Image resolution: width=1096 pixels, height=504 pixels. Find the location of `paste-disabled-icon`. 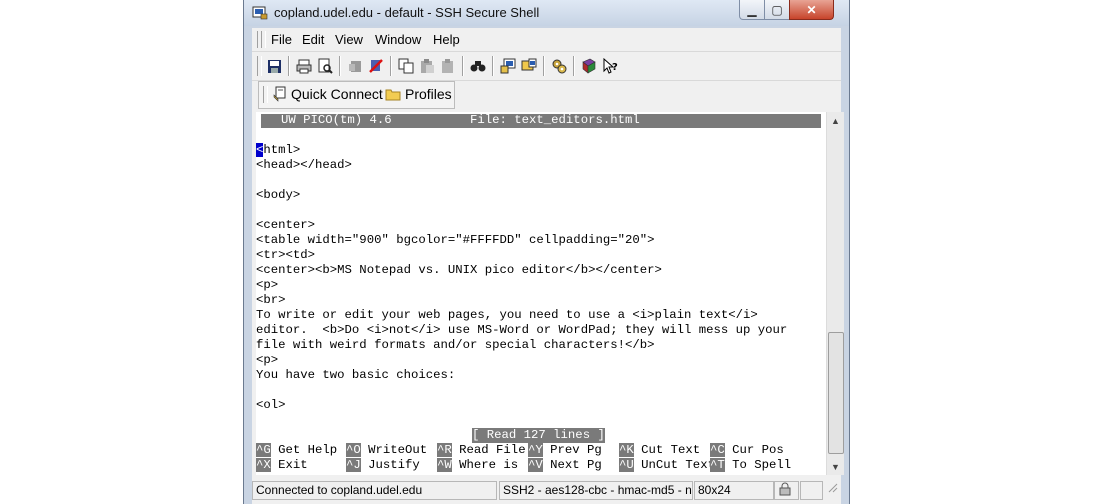

paste-disabled-icon is located at coordinates (448, 66).